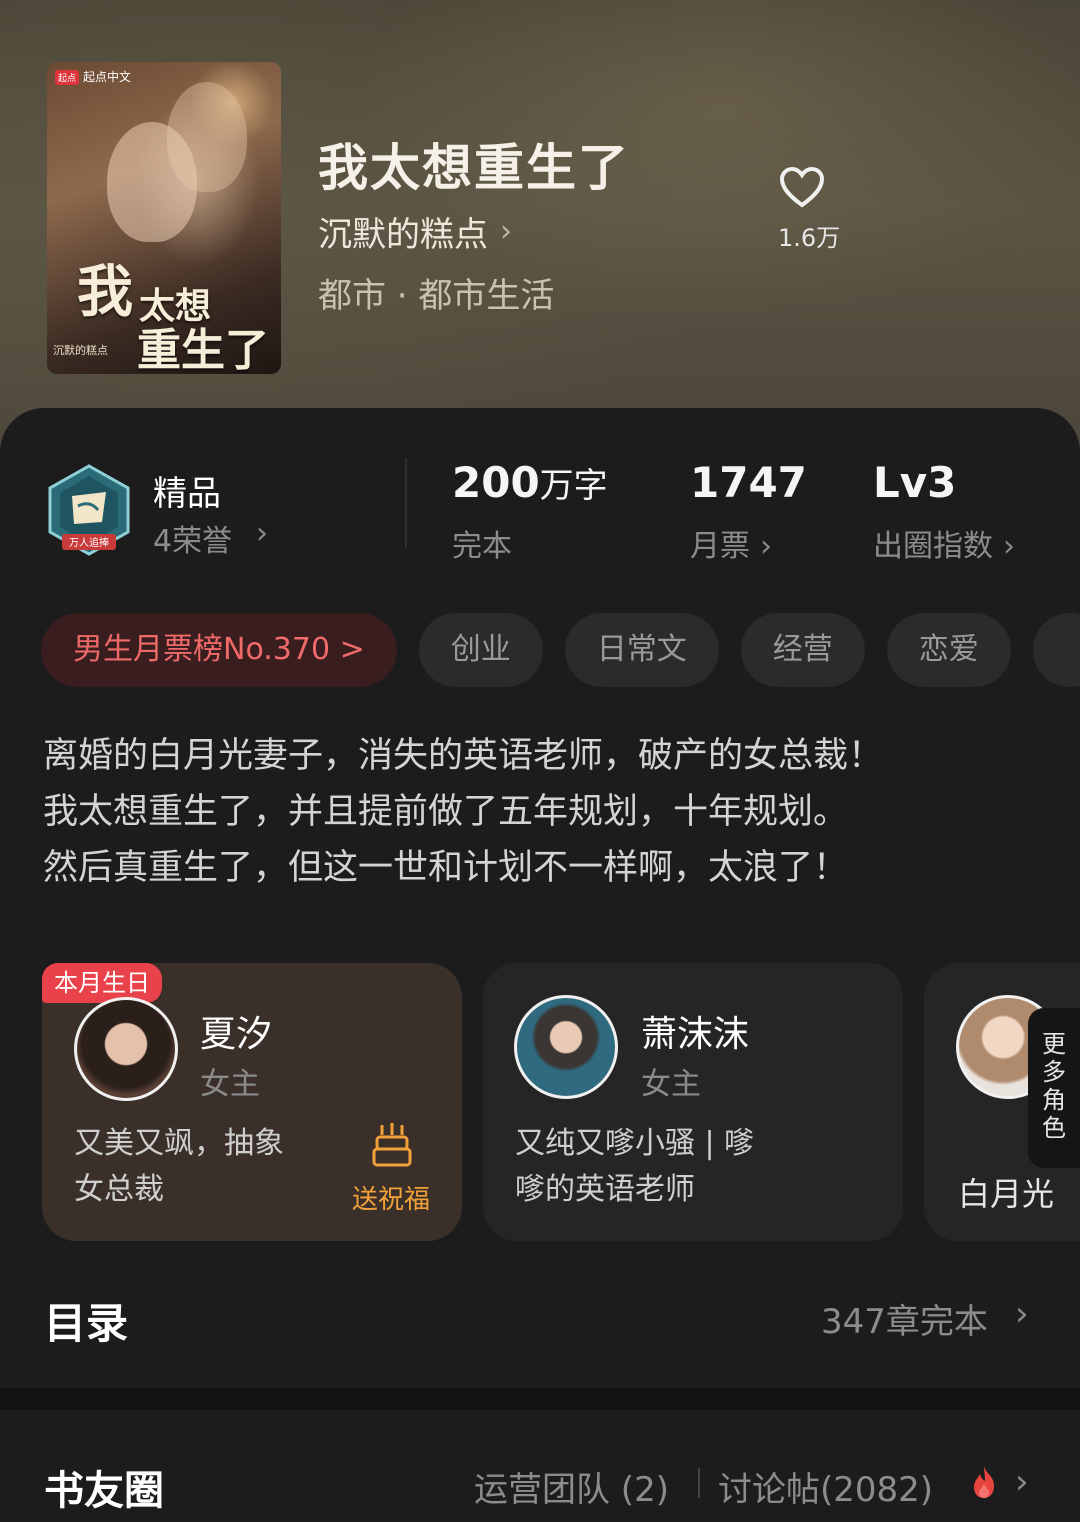 The image size is (1080, 1522). I want to click on character-desc: 又纯又嗲小骚 | 嗲 嗲的英语老师, so click(634, 1167).